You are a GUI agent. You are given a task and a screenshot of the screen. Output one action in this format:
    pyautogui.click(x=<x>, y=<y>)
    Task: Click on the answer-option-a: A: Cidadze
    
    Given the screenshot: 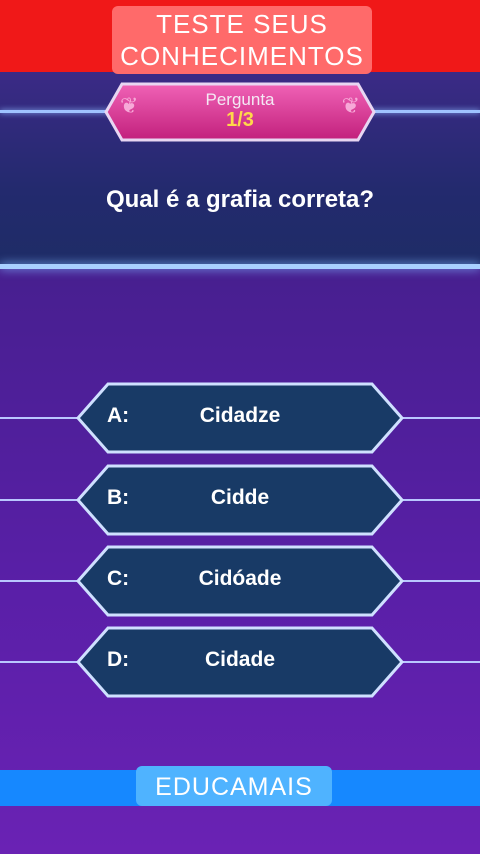 What is the action you would take?
    pyautogui.click(x=240, y=418)
    